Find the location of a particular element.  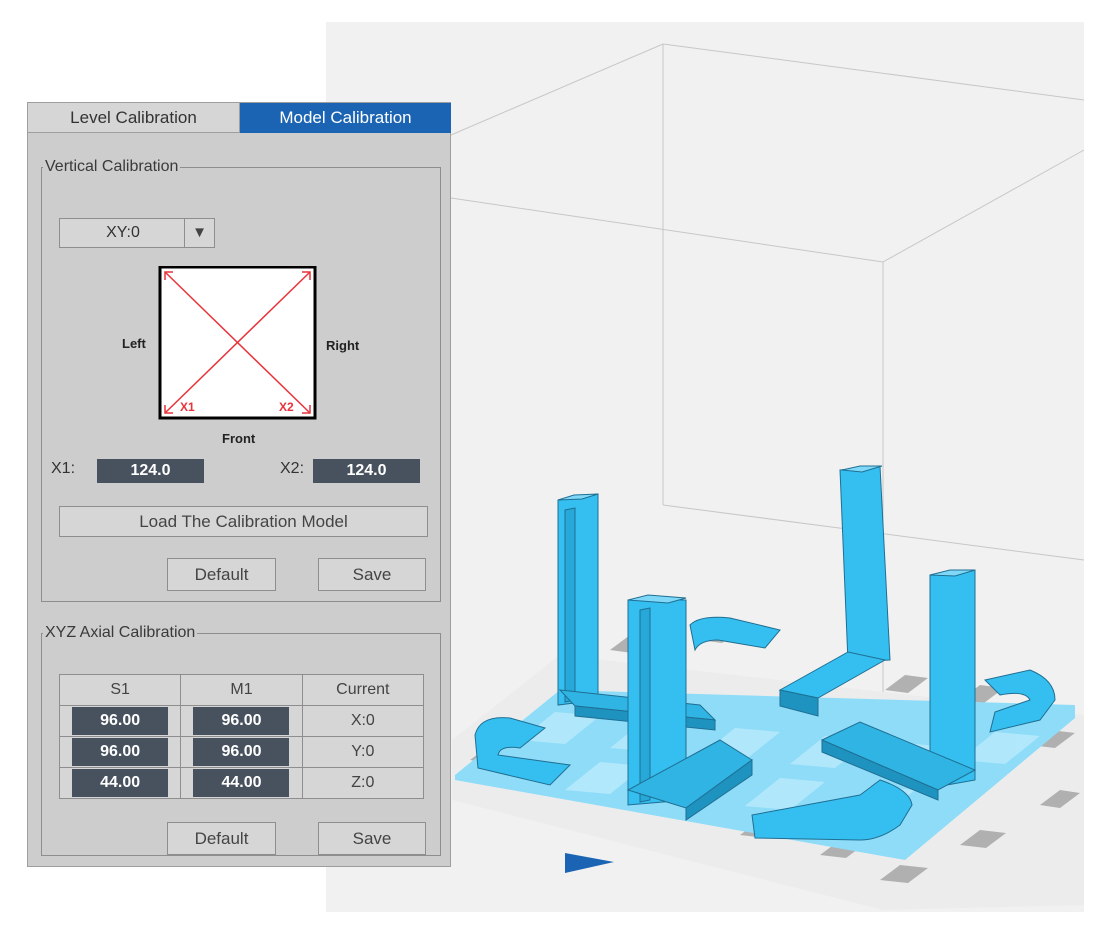

header-s1: S1 is located at coordinates (120, 690).